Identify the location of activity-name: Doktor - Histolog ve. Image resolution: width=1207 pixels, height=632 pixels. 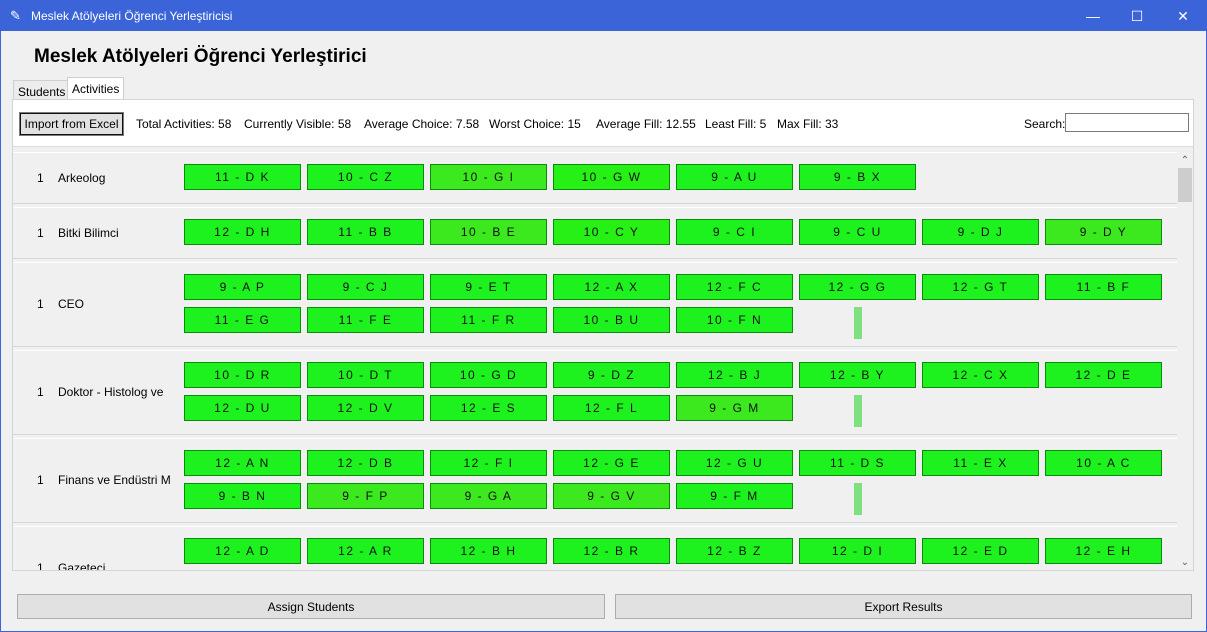
(111, 392).